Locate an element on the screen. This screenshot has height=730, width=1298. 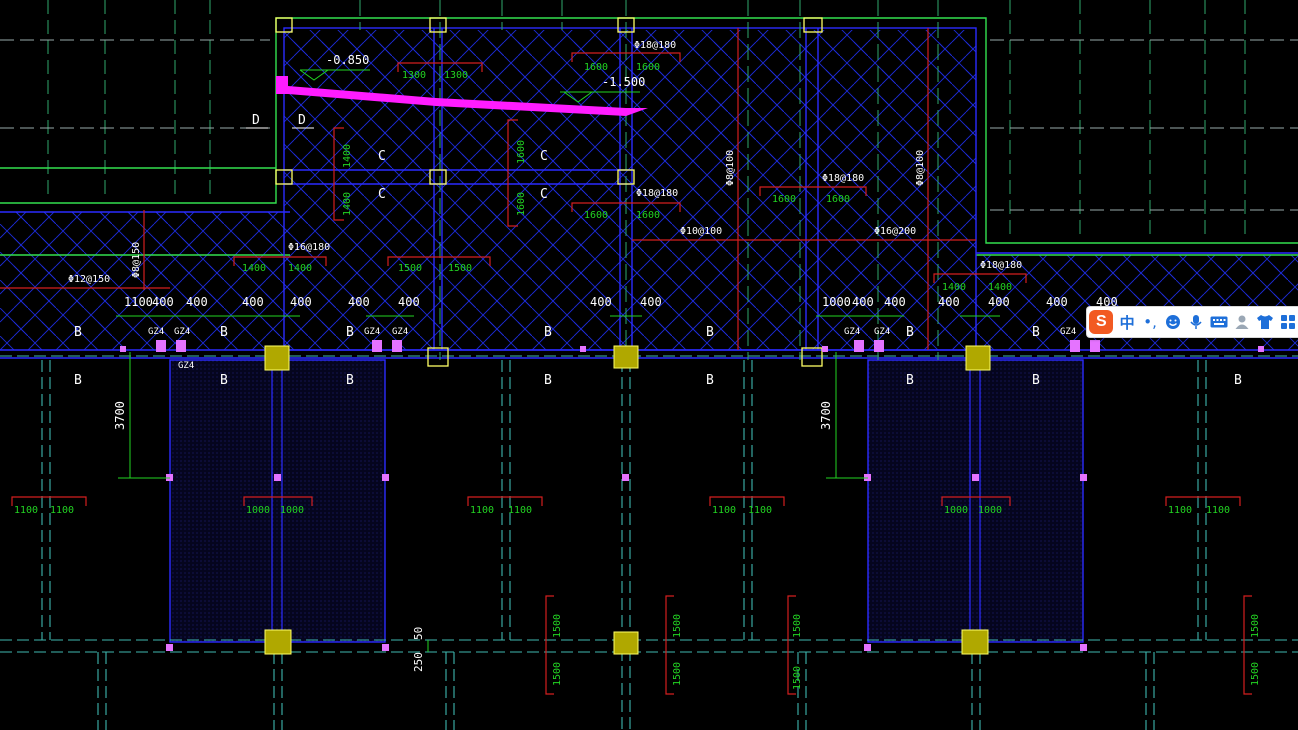
microphone-icon is located at coordinates (1195, 322).